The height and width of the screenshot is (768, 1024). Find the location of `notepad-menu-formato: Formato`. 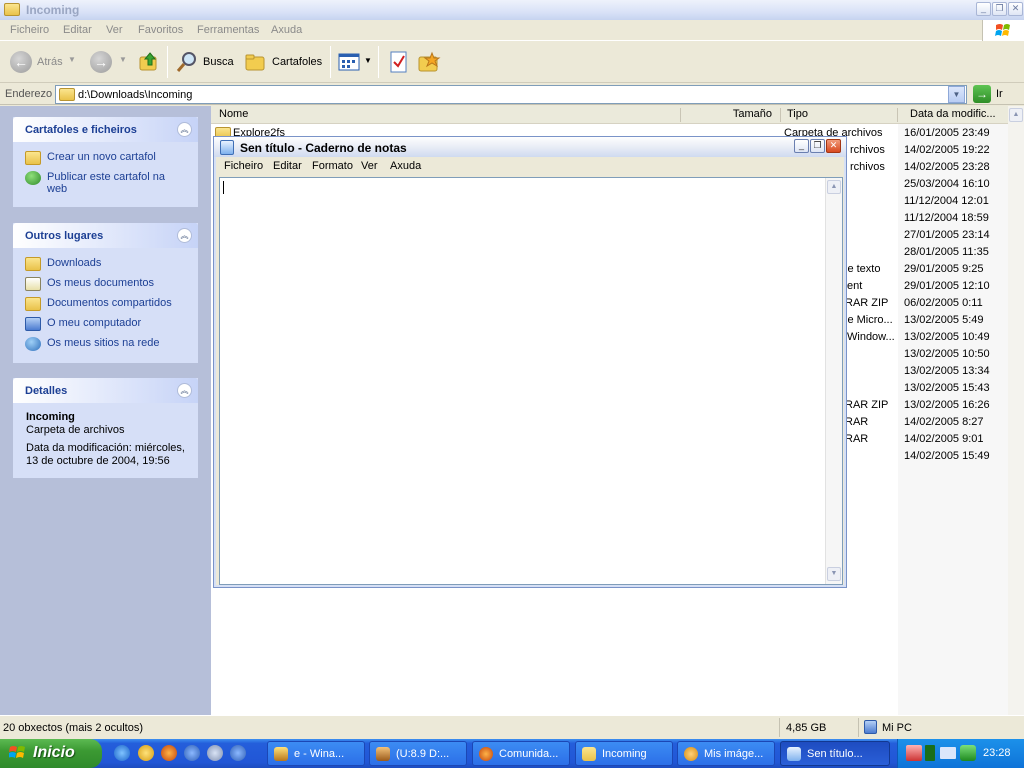

notepad-menu-formato: Formato is located at coordinates (332, 166).